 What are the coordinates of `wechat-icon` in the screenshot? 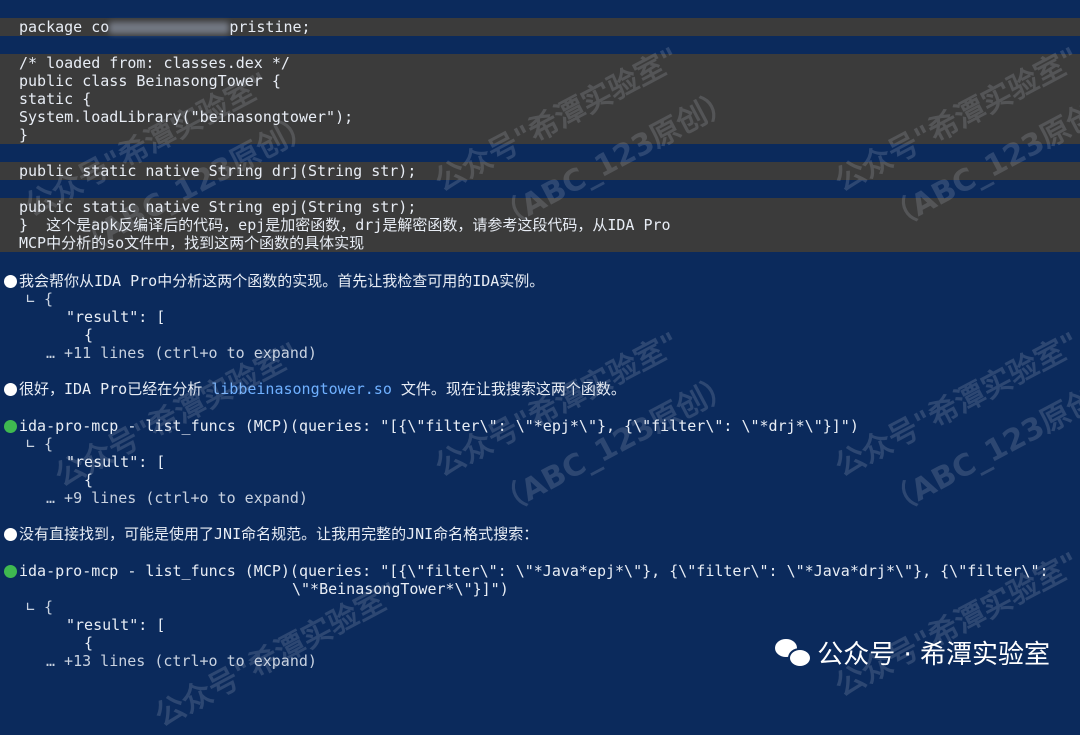 It's located at (794, 652).